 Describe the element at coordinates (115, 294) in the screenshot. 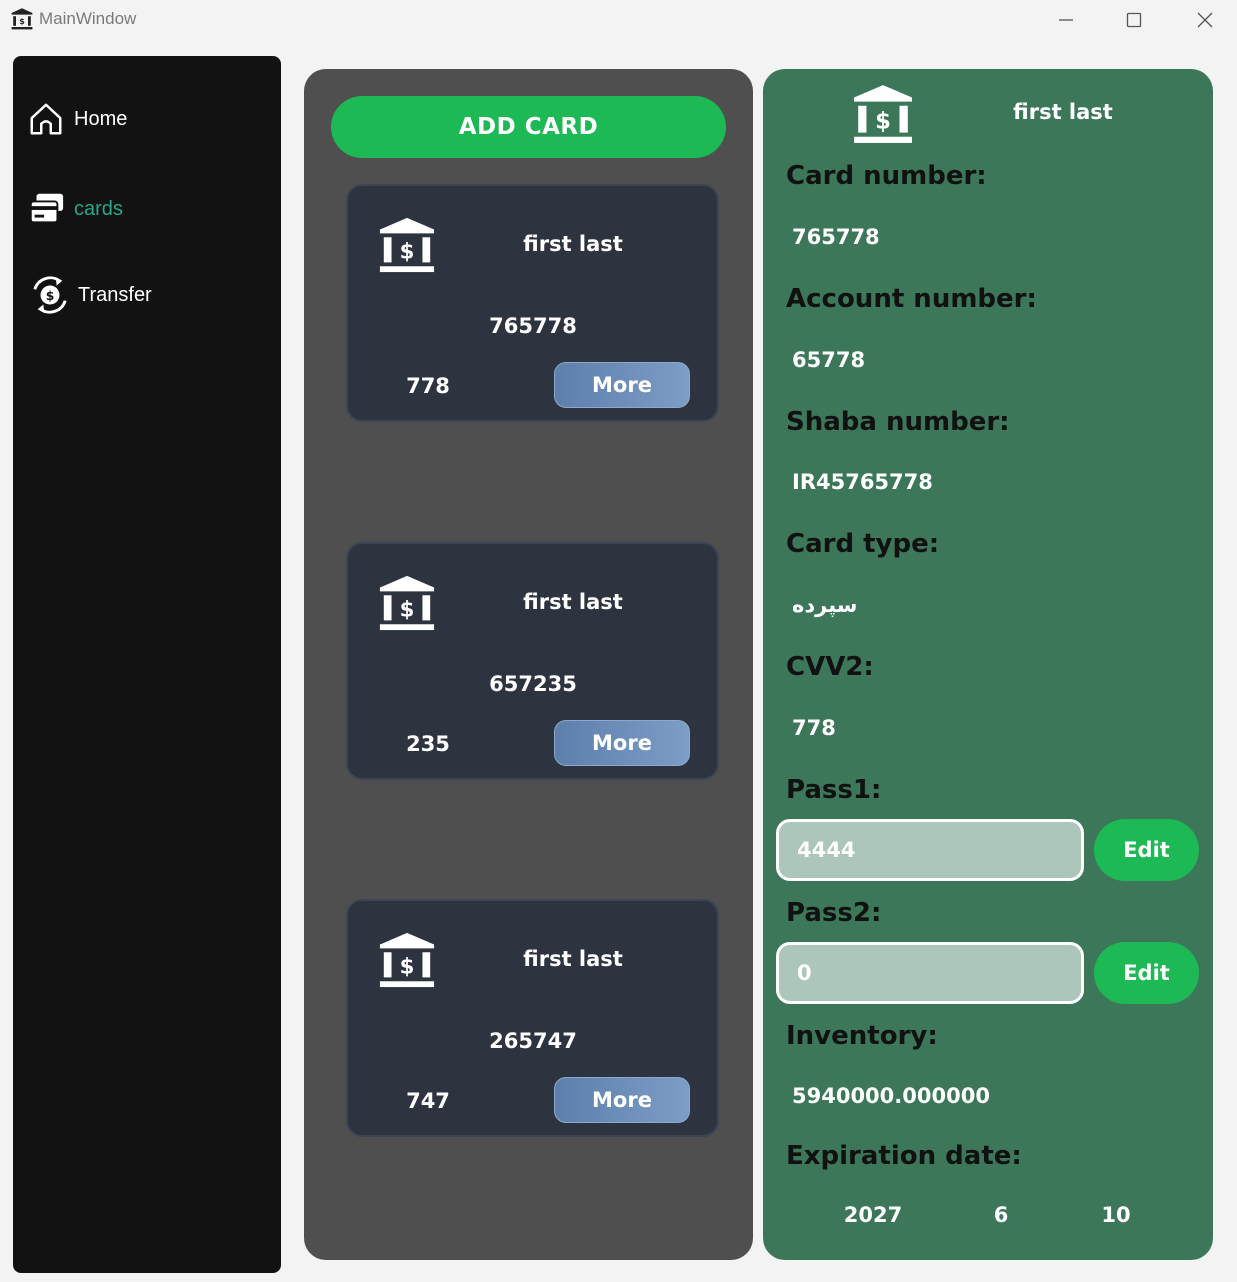

I see `sidebar-item-label: Transfer` at that location.